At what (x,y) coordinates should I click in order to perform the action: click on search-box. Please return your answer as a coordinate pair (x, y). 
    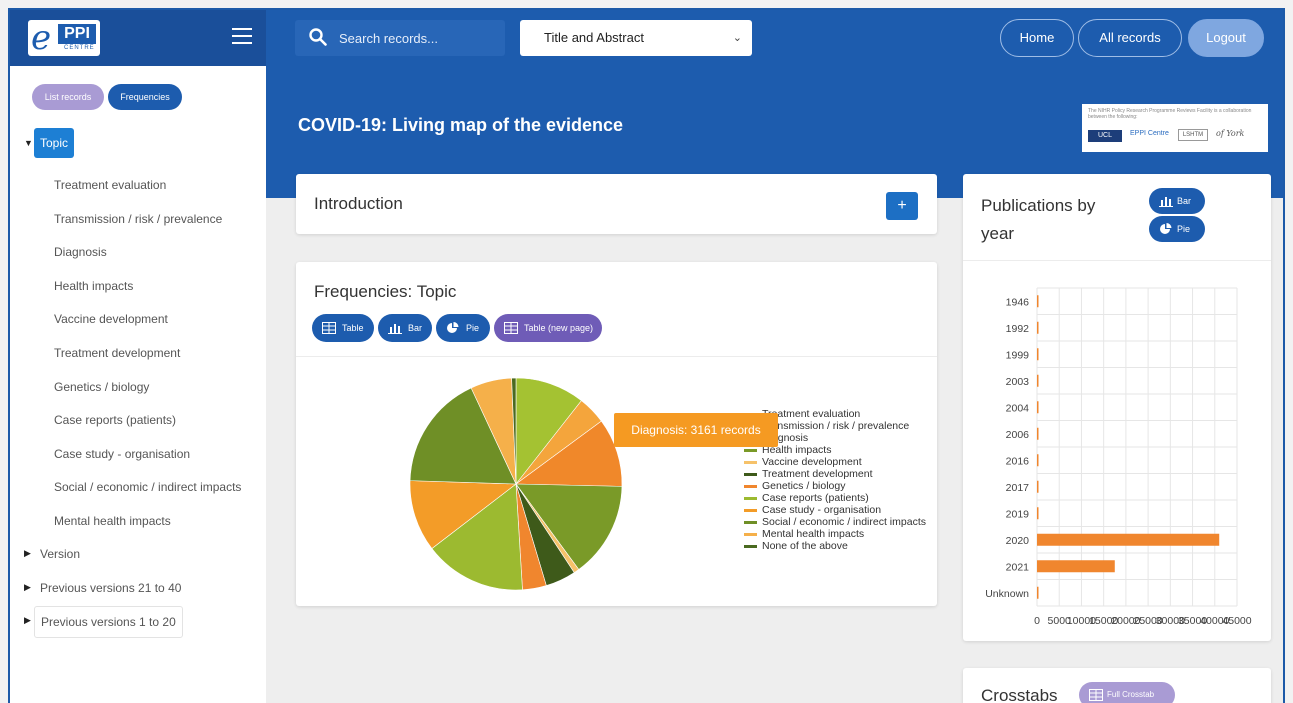
    Looking at the image, I should click on (400, 38).